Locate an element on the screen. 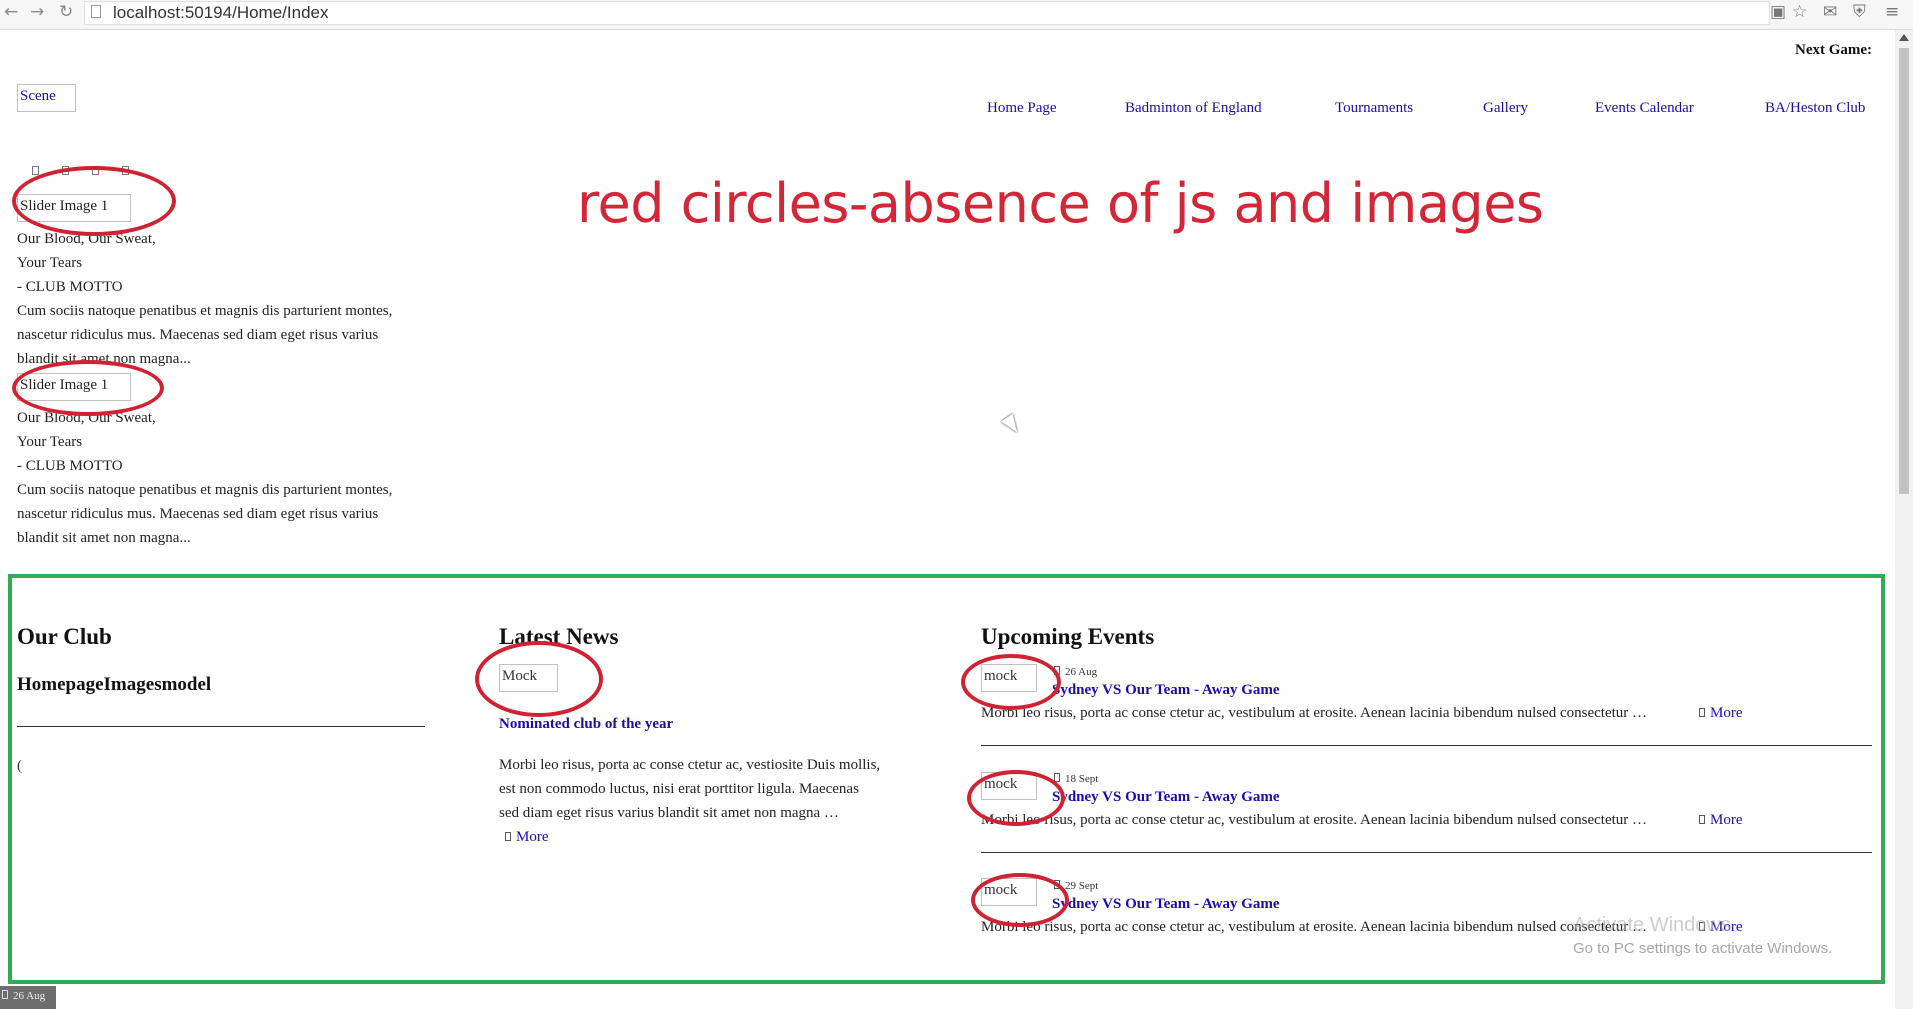 The image size is (1913, 1009). scroll-up-arrow-icon is located at coordinates (1904, 37).